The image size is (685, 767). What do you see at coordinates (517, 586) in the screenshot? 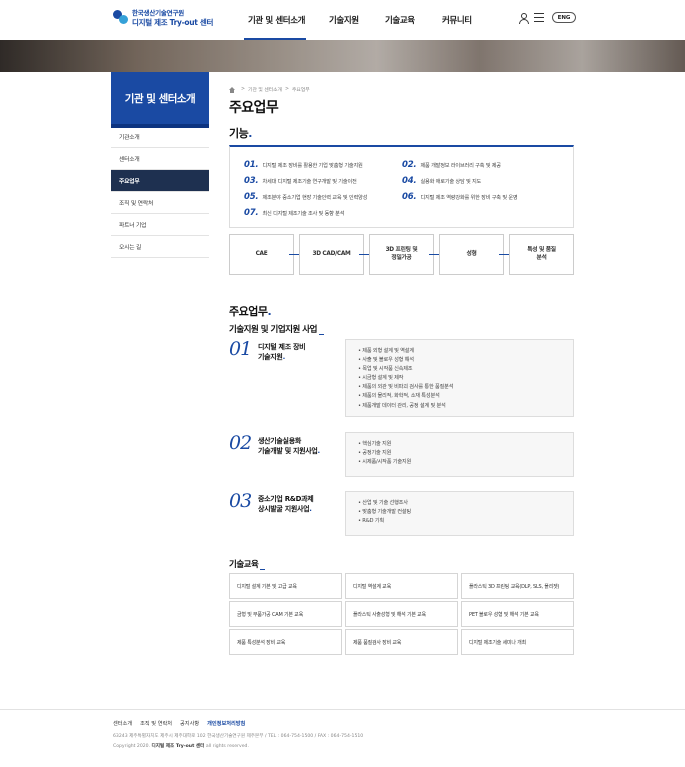
I see `education-item: 플라스틱 3D 프린팅 교육(DLP, SLS, 폴리젯)` at bounding box center [517, 586].